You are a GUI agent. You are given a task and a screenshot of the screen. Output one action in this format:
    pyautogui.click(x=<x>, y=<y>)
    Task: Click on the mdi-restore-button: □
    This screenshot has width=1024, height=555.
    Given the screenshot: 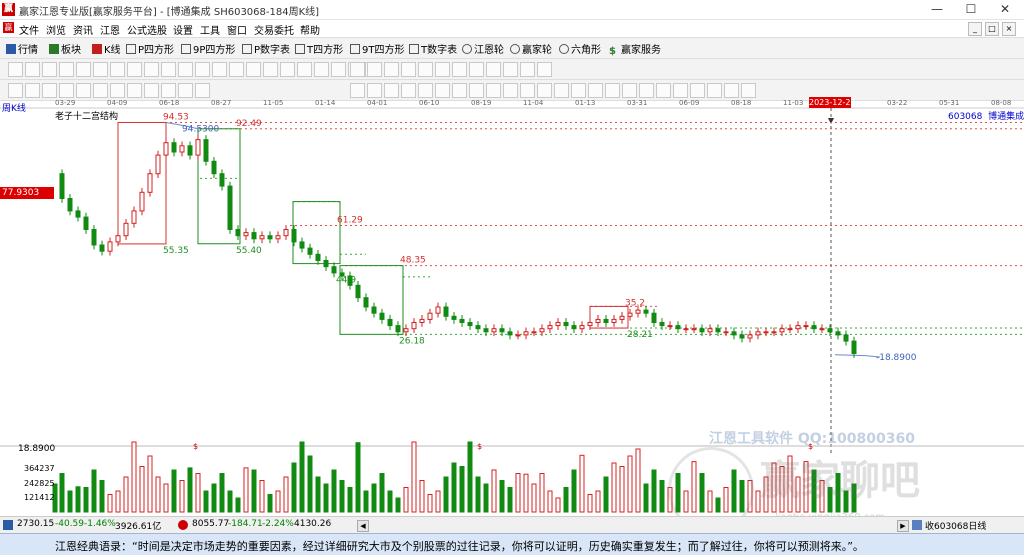 What is the action you would take?
    pyautogui.click(x=992, y=29)
    